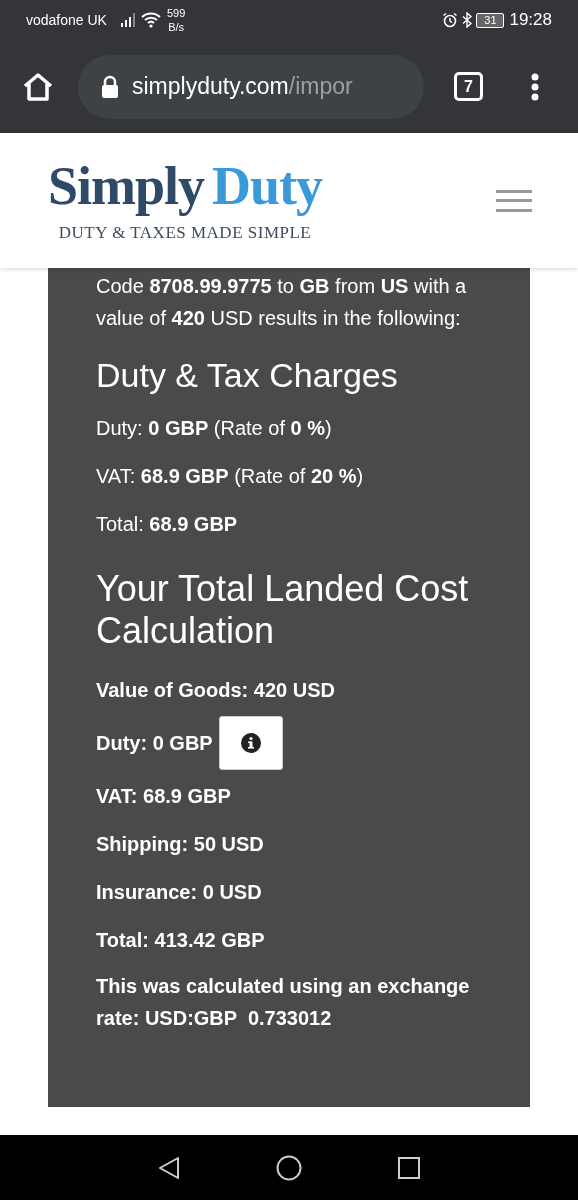  What do you see at coordinates (176, 27) in the screenshot?
I see `speed-unit: B/s` at bounding box center [176, 27].